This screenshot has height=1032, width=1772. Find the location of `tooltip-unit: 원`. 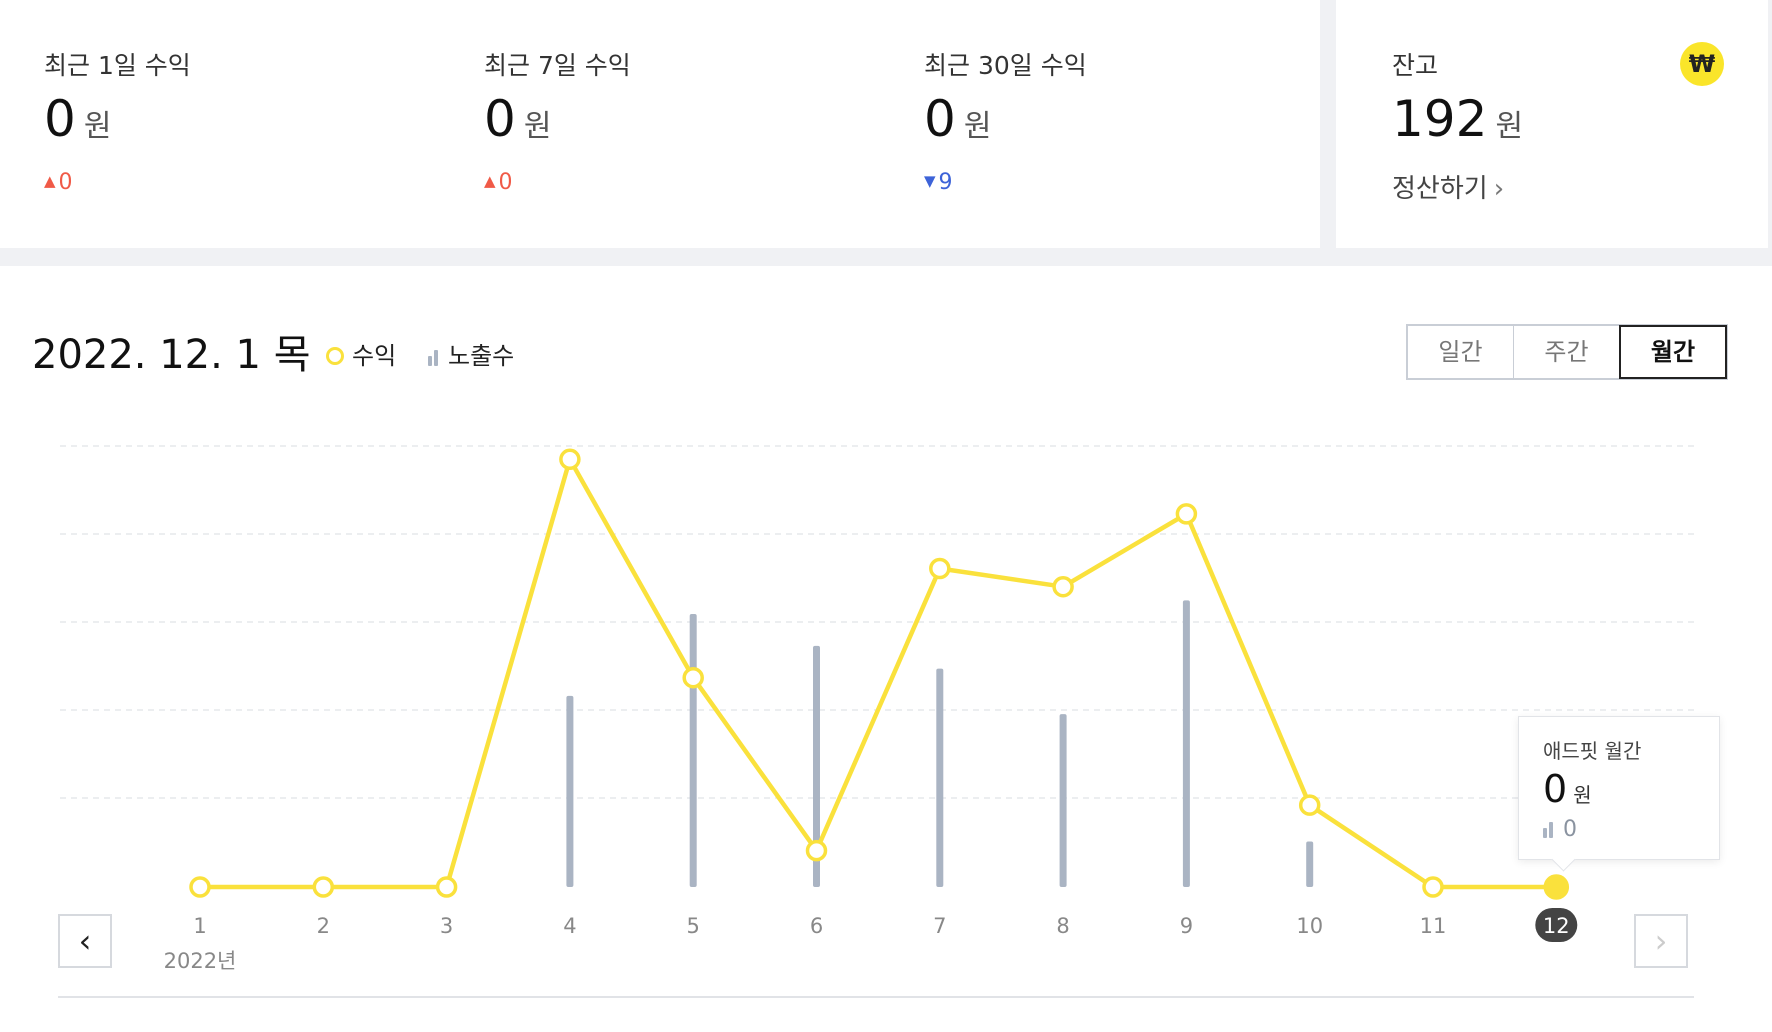

tooltip-unit: 원 is located at coordinates (1582, 795).